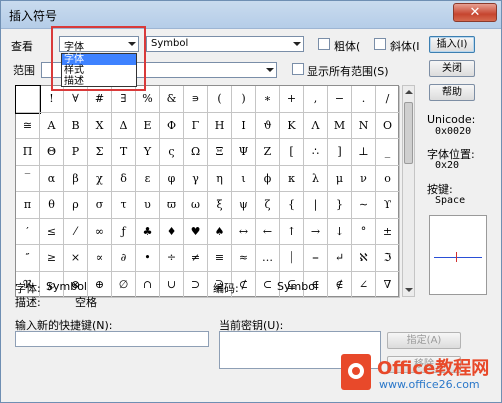 This screenshot has width=502, height=403. I want to click on symbol-cell: ϖ, so click(172, 205).